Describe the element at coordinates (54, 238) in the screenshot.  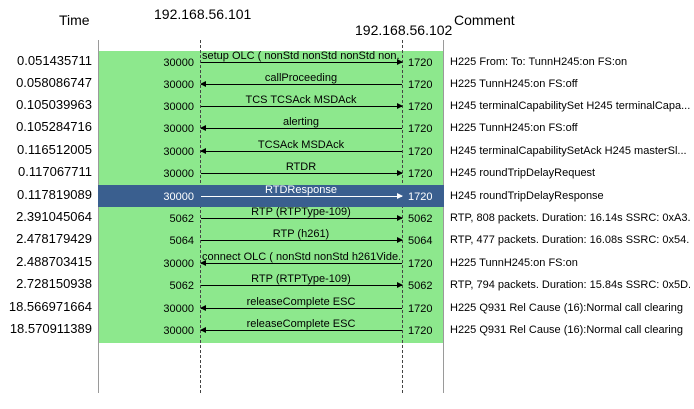
I see `packet-time: 2.478179429` at that location.